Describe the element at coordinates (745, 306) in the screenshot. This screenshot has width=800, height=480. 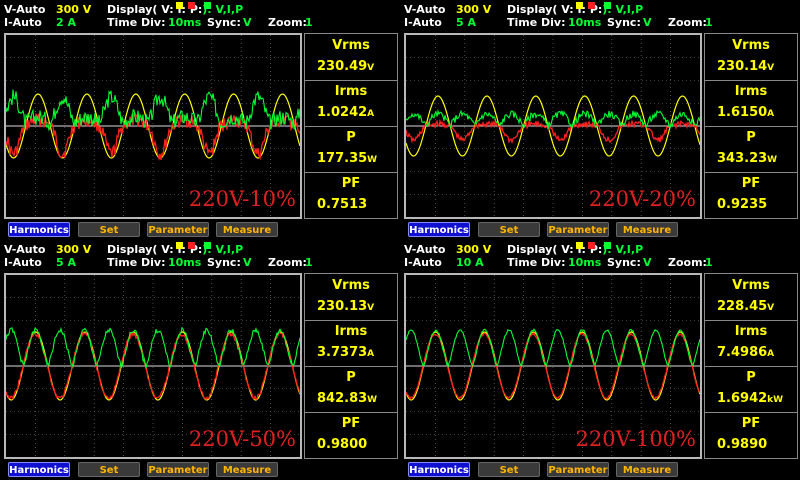
I see `vrms-value: 228.45V` at that location.